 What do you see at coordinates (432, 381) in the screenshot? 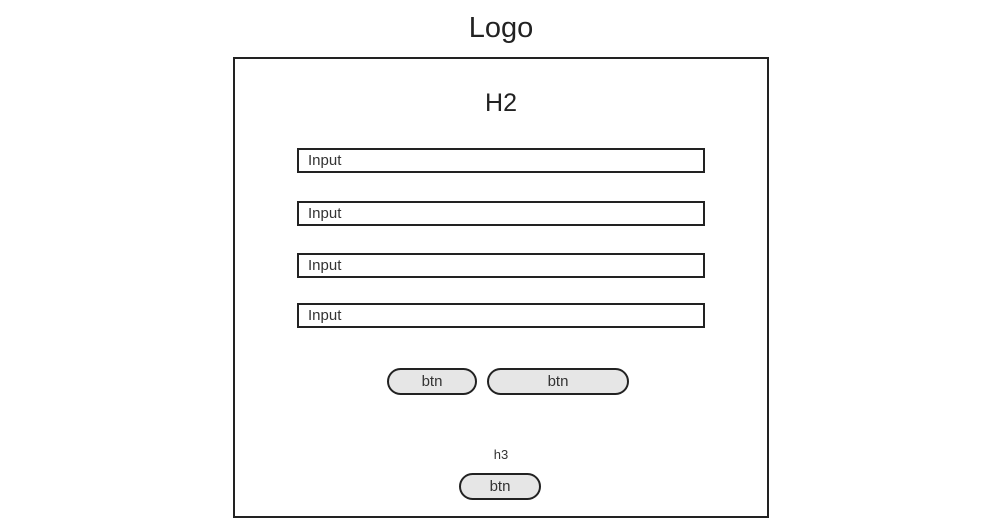
I see `primary-button: btn` at bounding box center [432, 381].